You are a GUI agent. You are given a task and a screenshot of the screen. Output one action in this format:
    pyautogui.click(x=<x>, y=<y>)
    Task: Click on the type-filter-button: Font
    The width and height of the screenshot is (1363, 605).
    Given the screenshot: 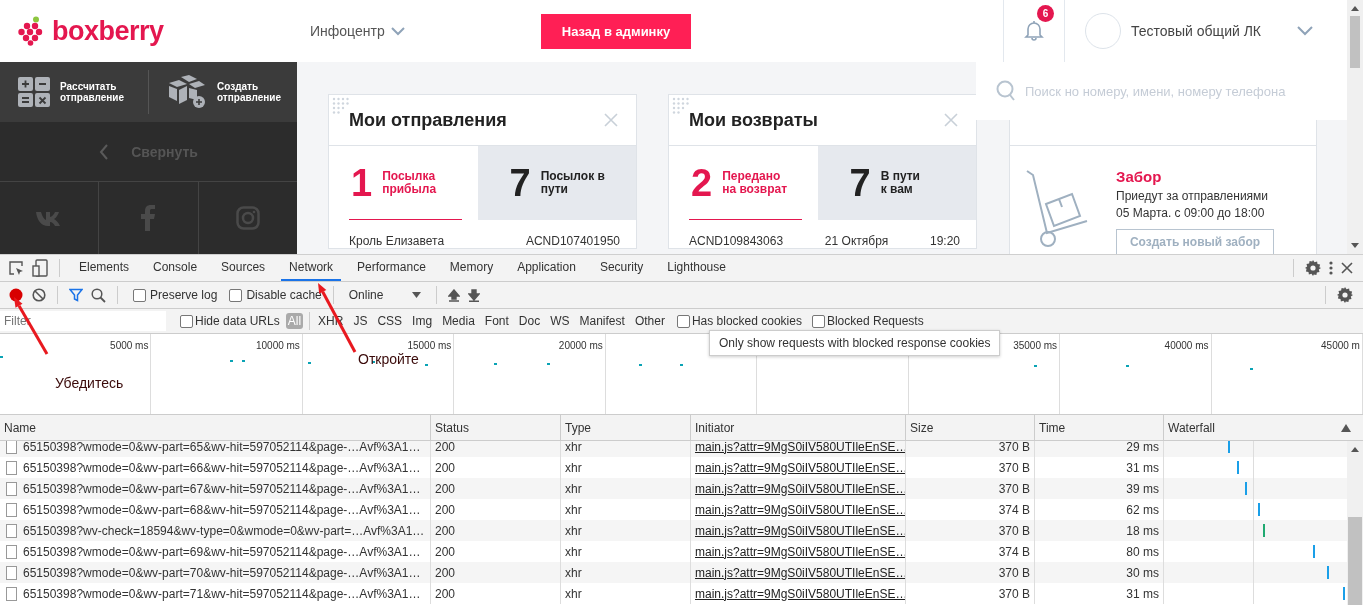 What is the action you would take?
    pyautogui.click(x=496, y=321)
    